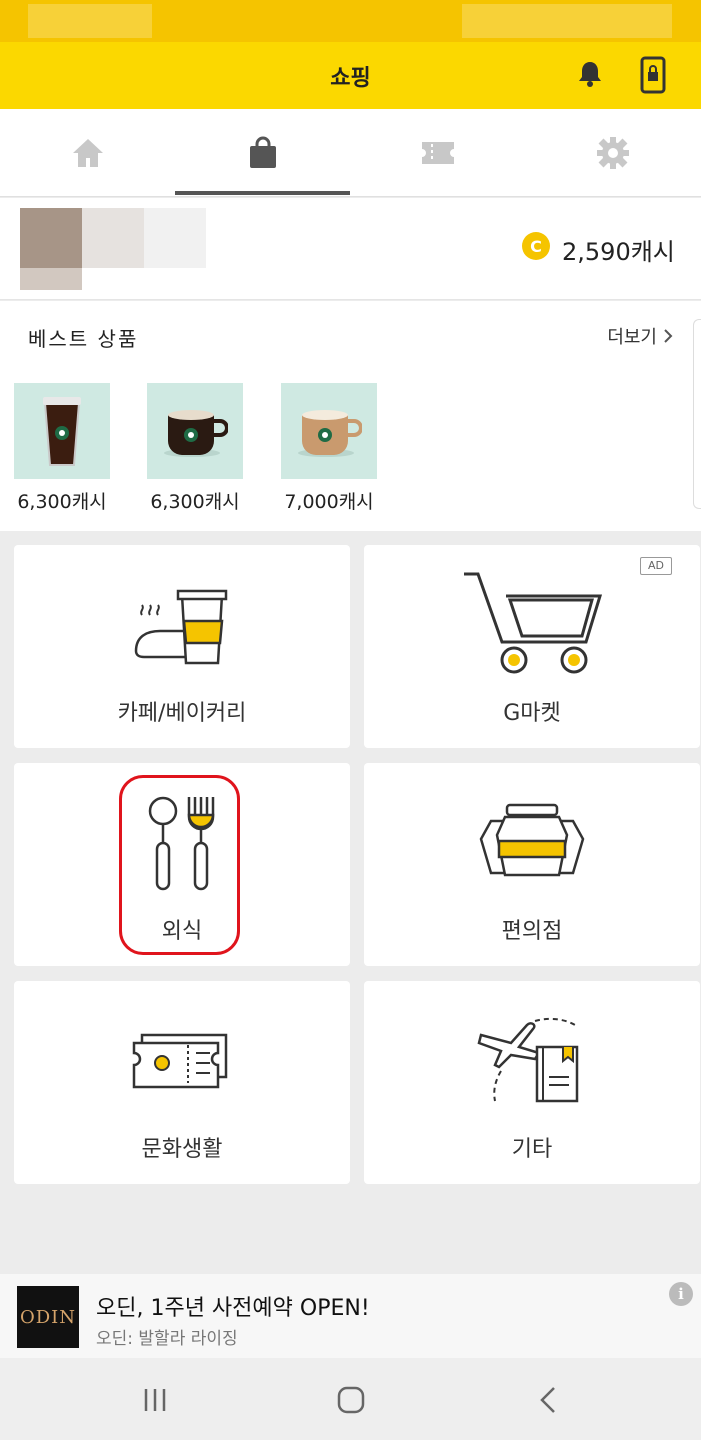  I want to click on product-price: 7,000캐시, so click(329, 502).